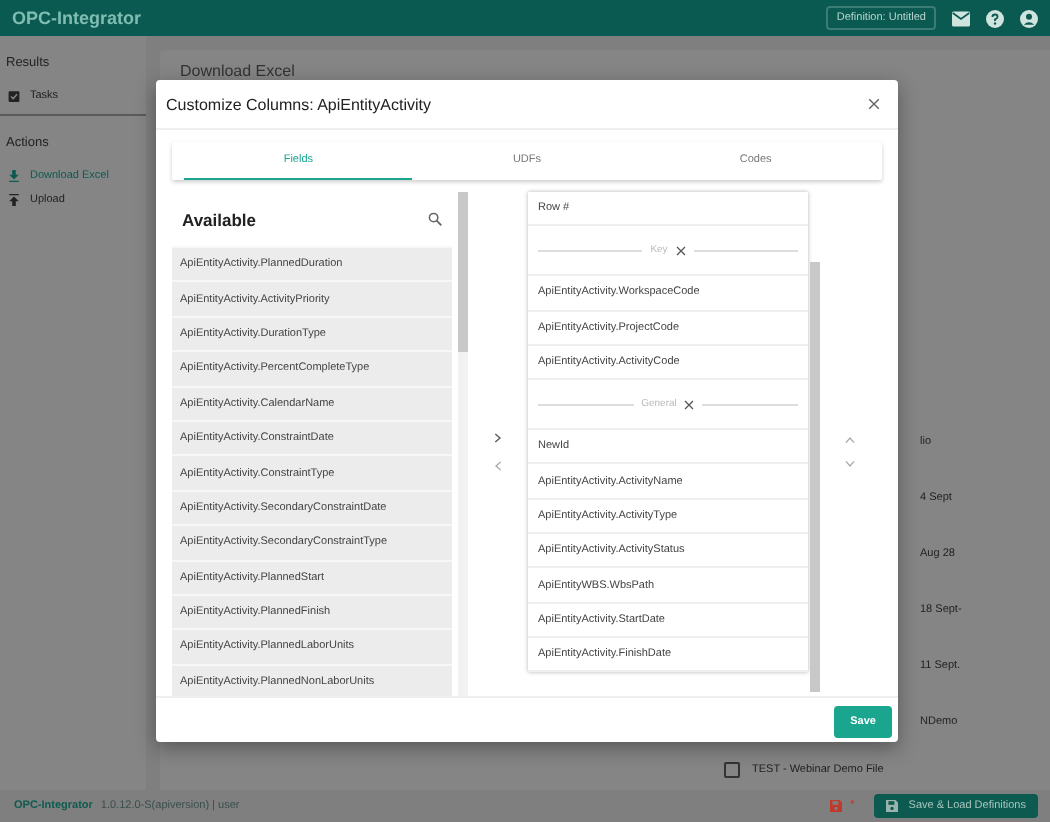  I want to click on search-icon, so click(435, 219).